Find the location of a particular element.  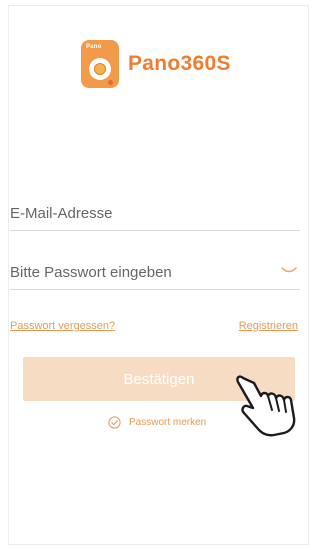

app-logo: Pano Pano360S is located at coordinates (156, 64).